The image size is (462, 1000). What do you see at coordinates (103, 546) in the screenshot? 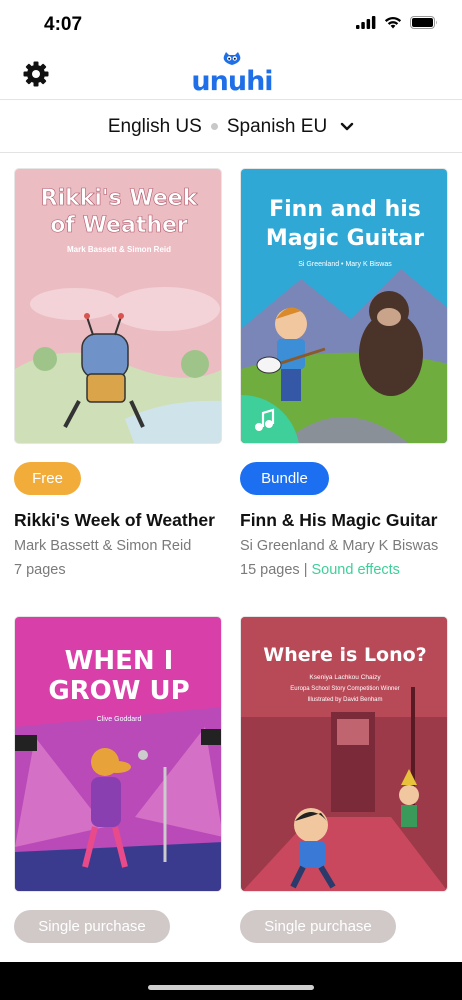
I see `book-authors: Mark Bassett & Simon Reid` at bounding box center [103, 546].